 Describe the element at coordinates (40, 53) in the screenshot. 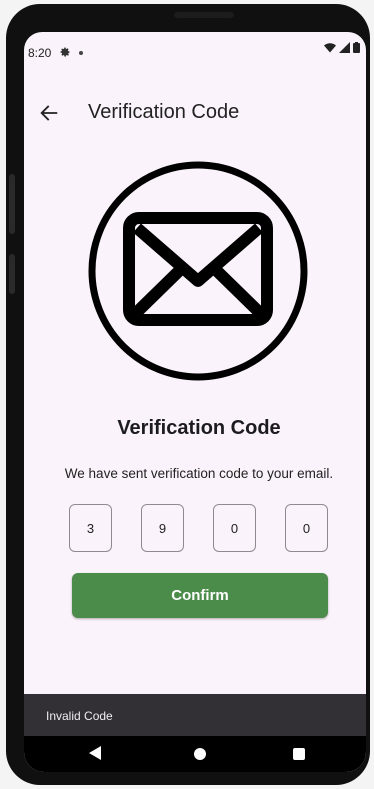

I see `status-time: 8:20` at that location.